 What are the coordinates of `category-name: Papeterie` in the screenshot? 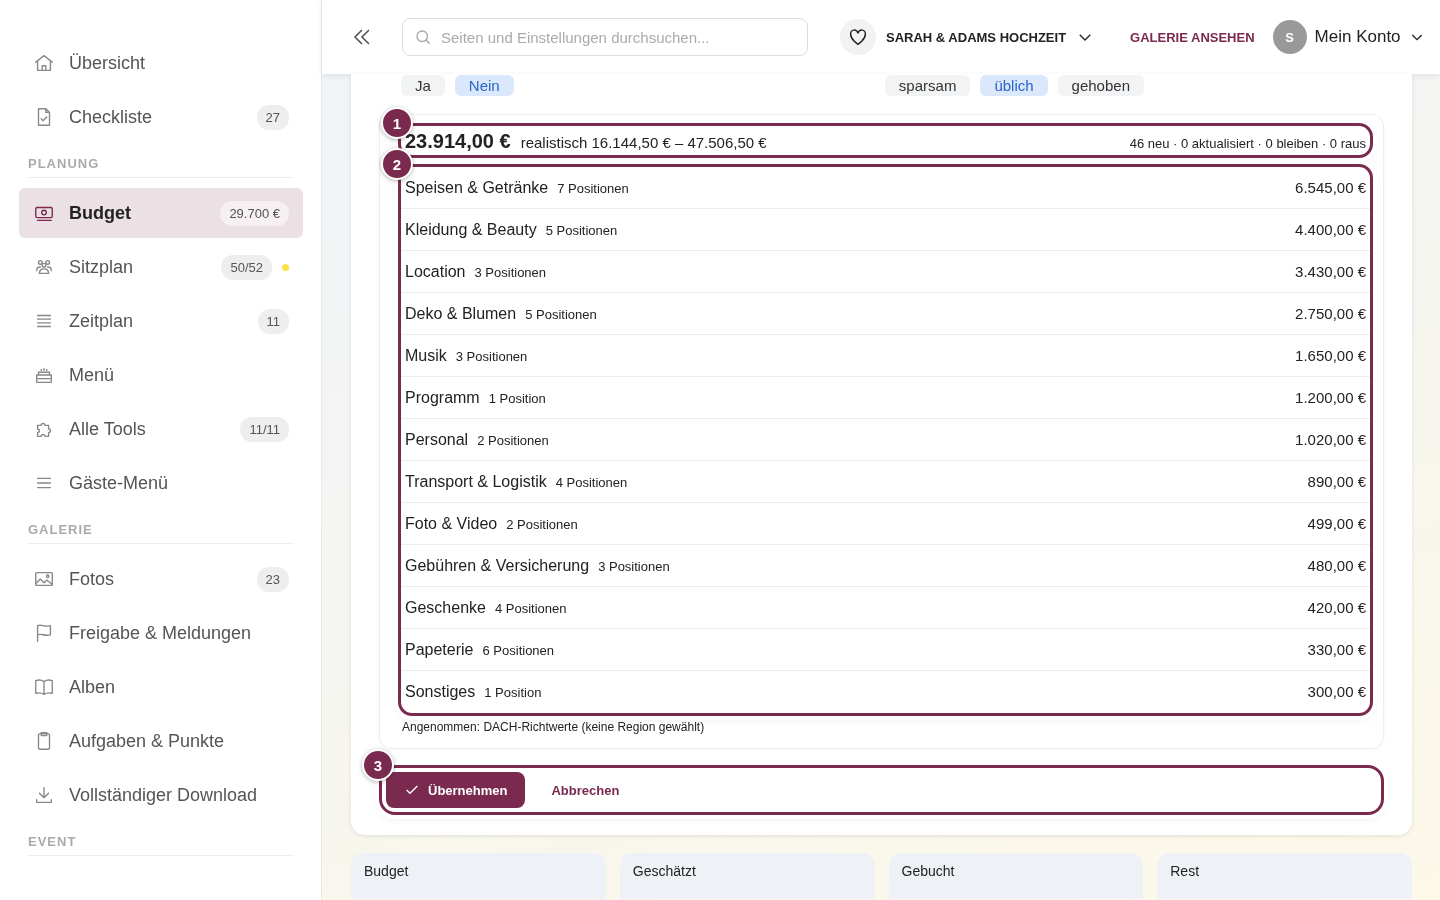 It's located at (439, 650).